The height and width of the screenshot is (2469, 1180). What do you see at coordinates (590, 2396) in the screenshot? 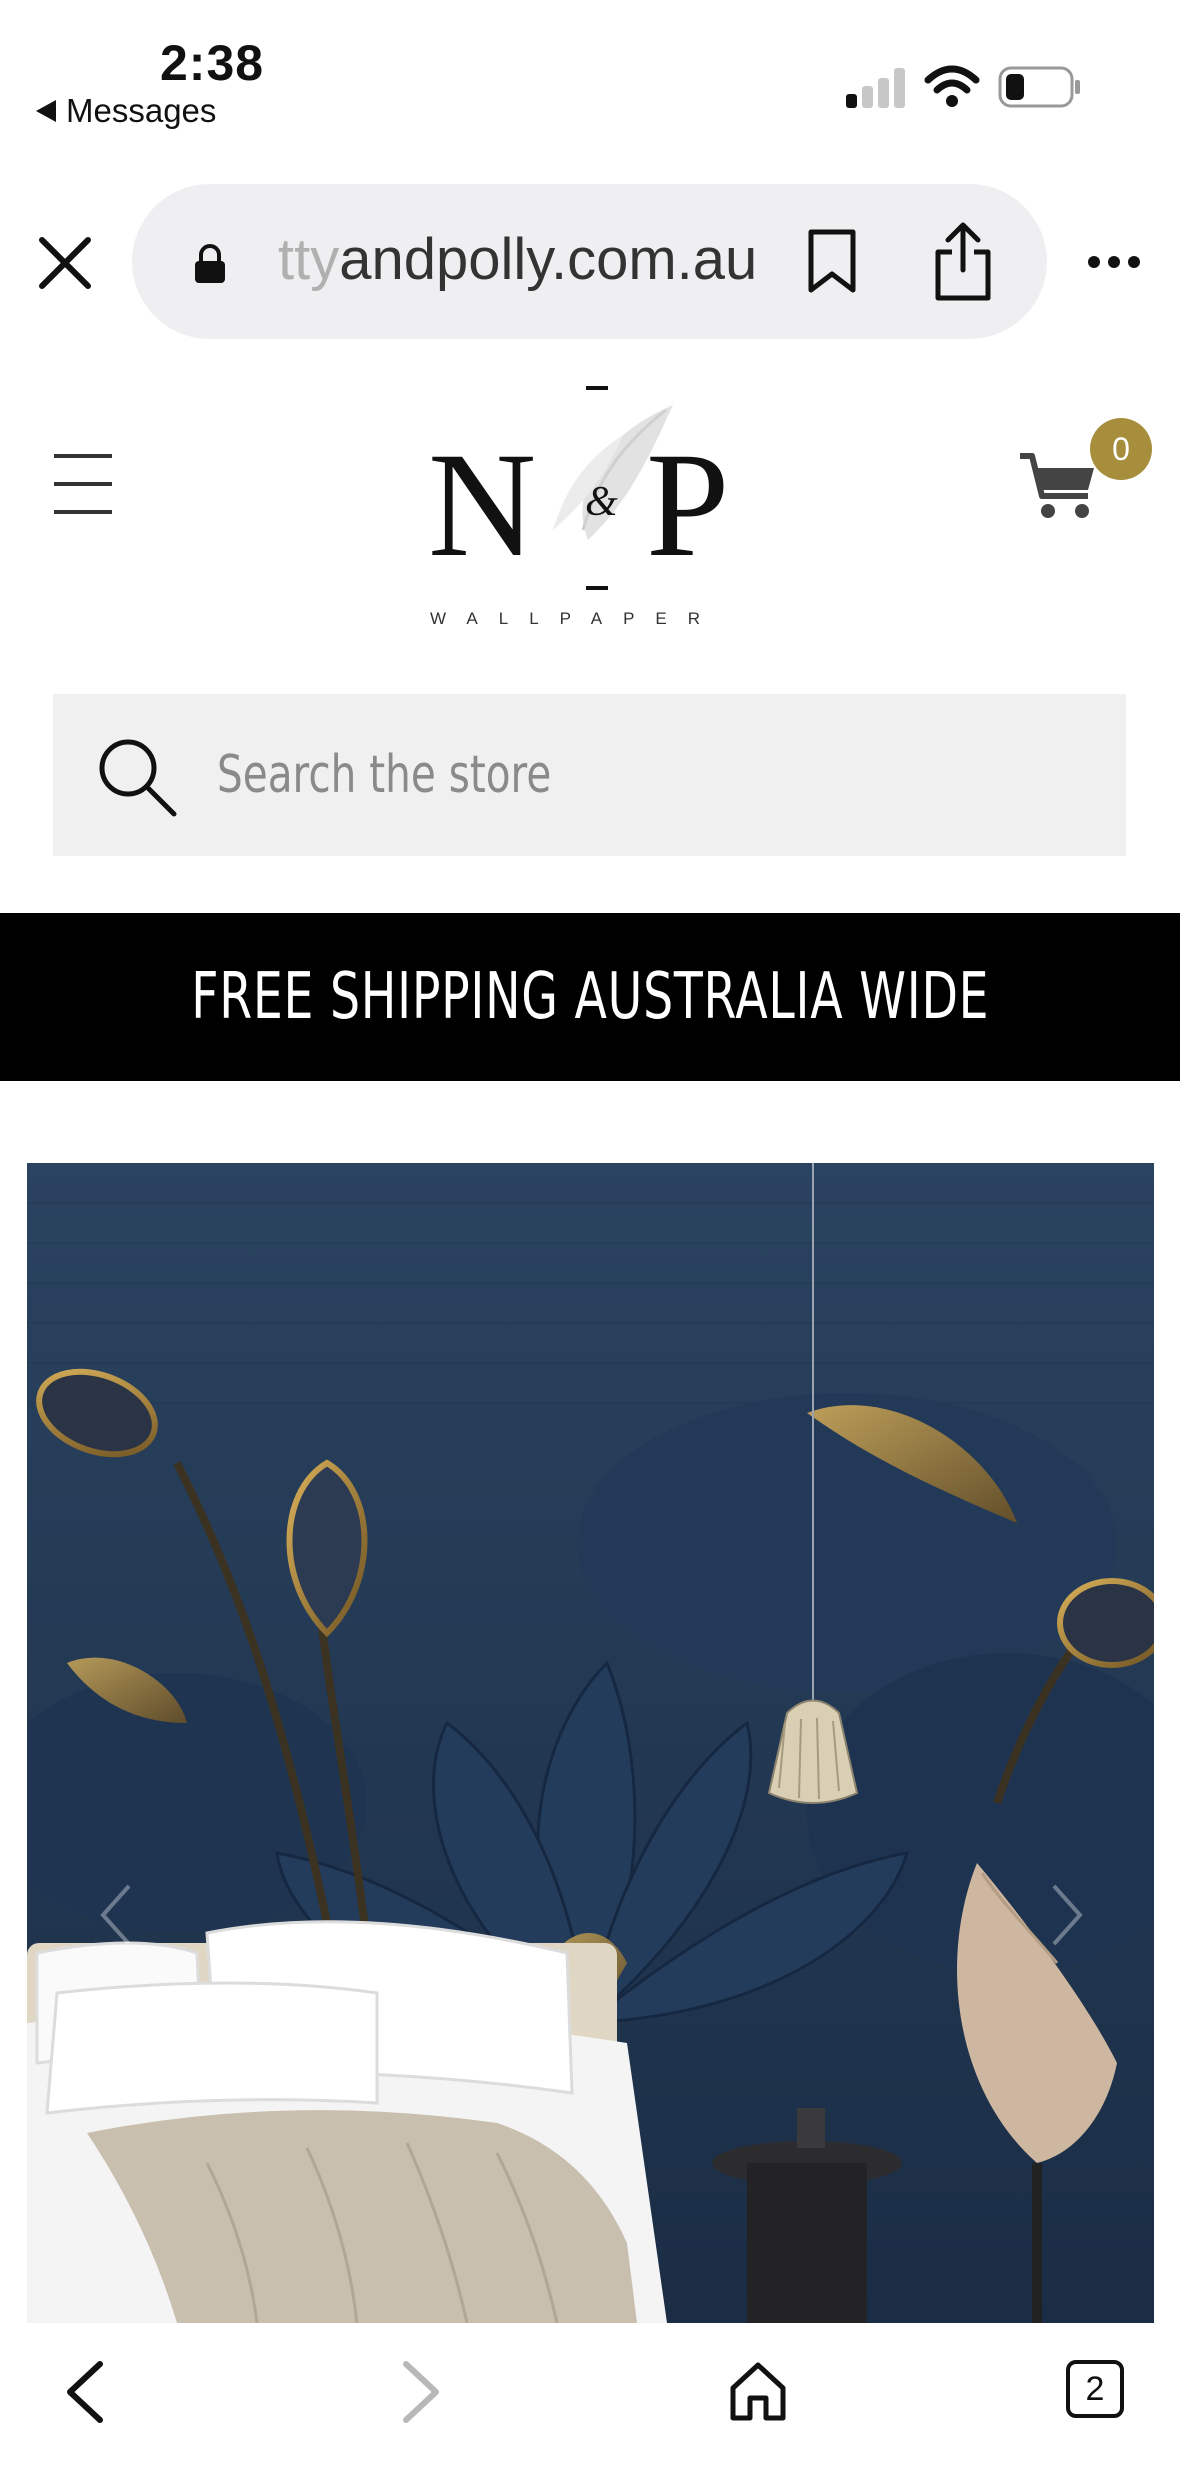
I see `browser-toolbar` at bounding box center [590, 2396].